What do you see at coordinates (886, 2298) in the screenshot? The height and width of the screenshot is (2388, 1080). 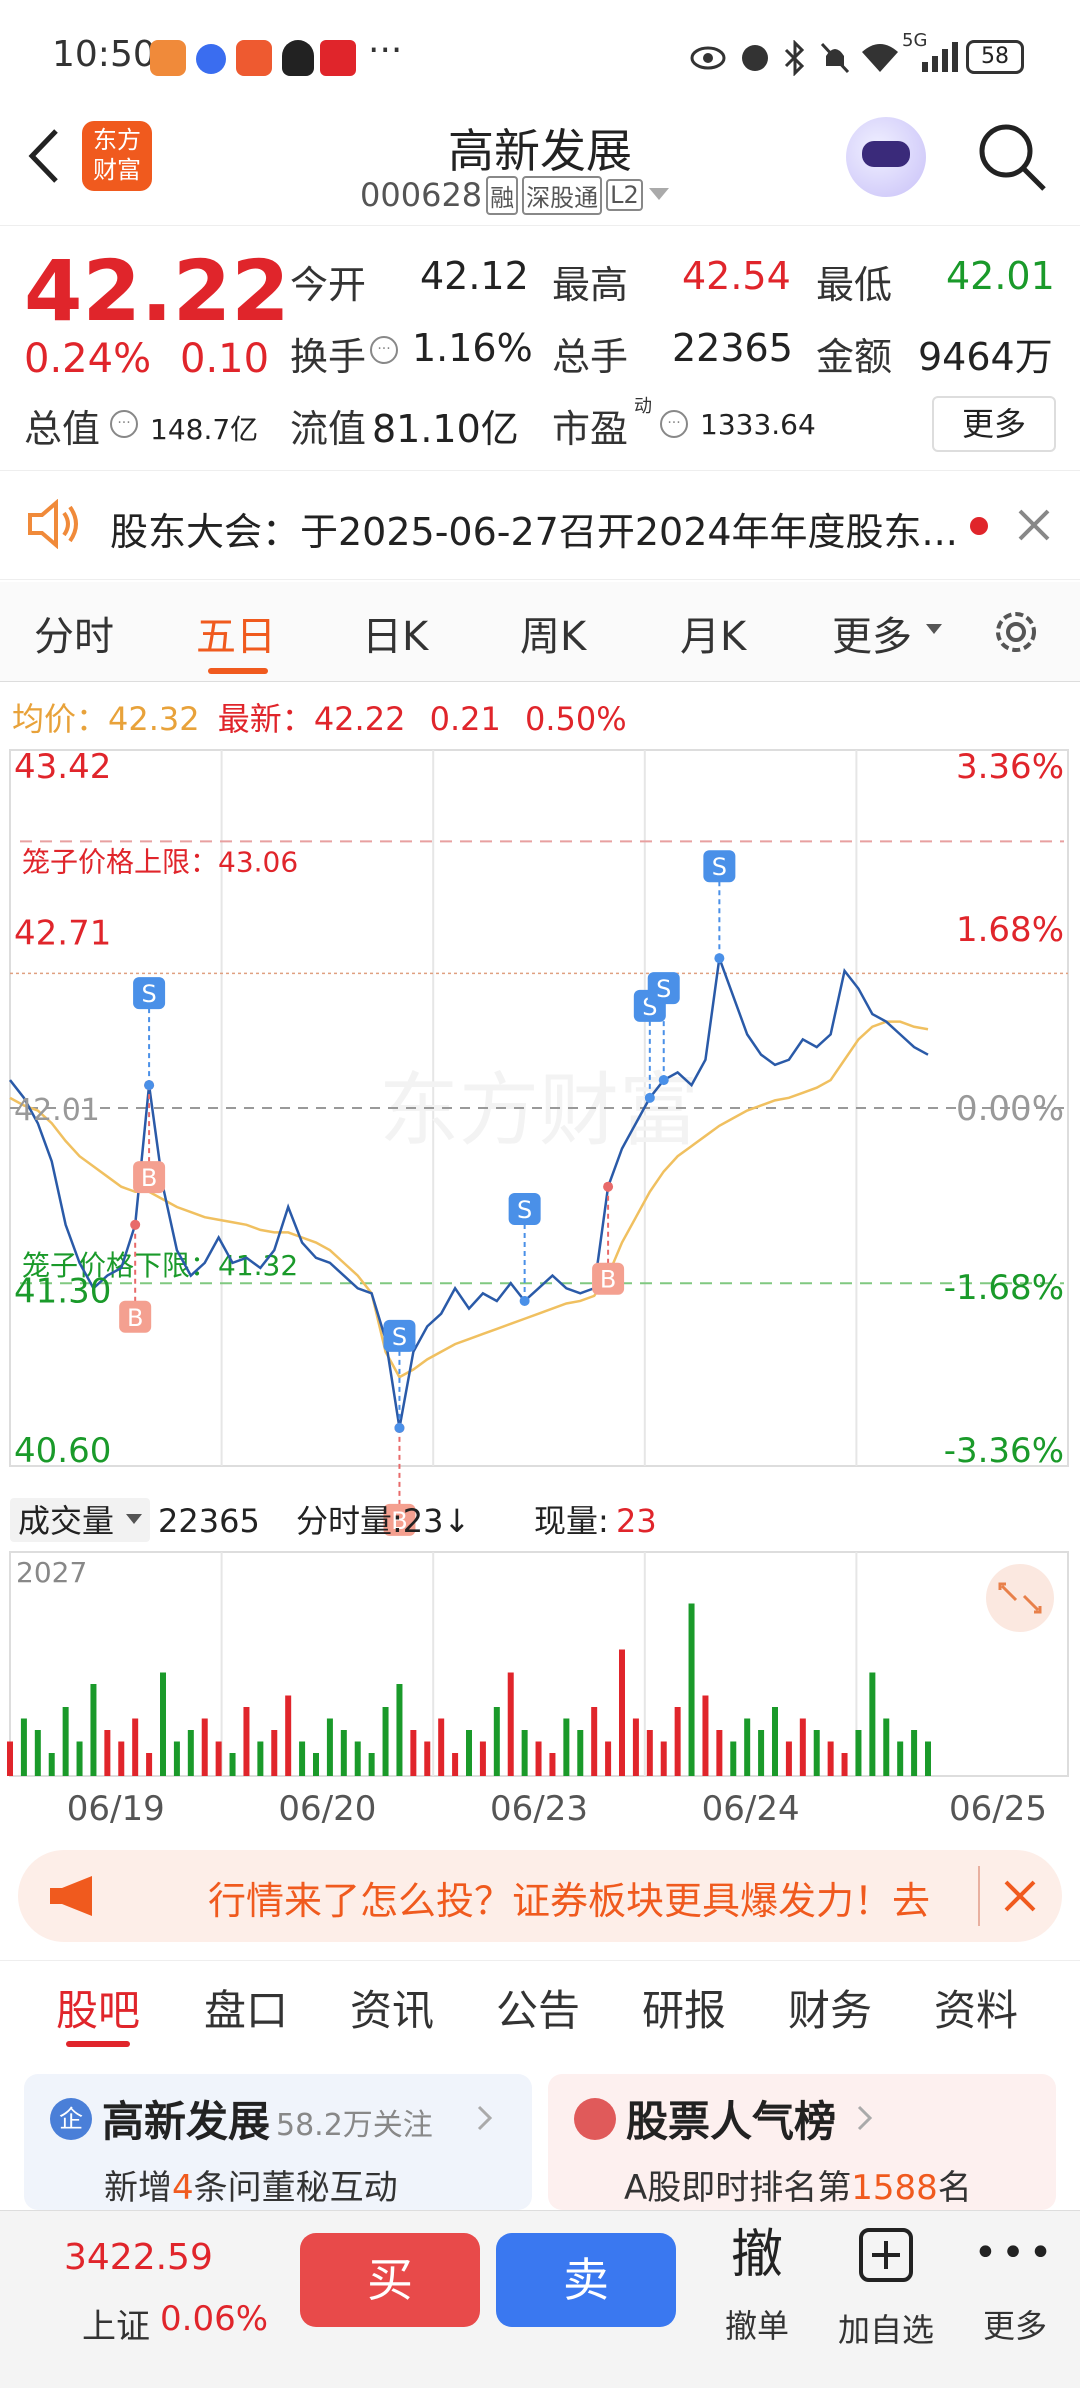 I see `add-watchlist-button: 加自选` at bounding box center [886, 2298].